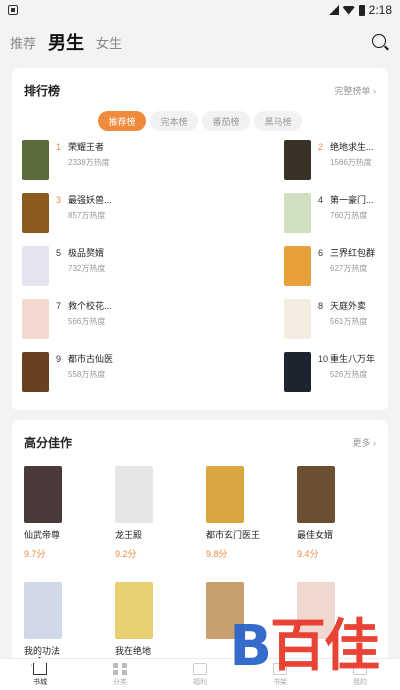 The height and width of the screenshot is (690, 400). I want to click on rank-number: 5, so click(59, 253).